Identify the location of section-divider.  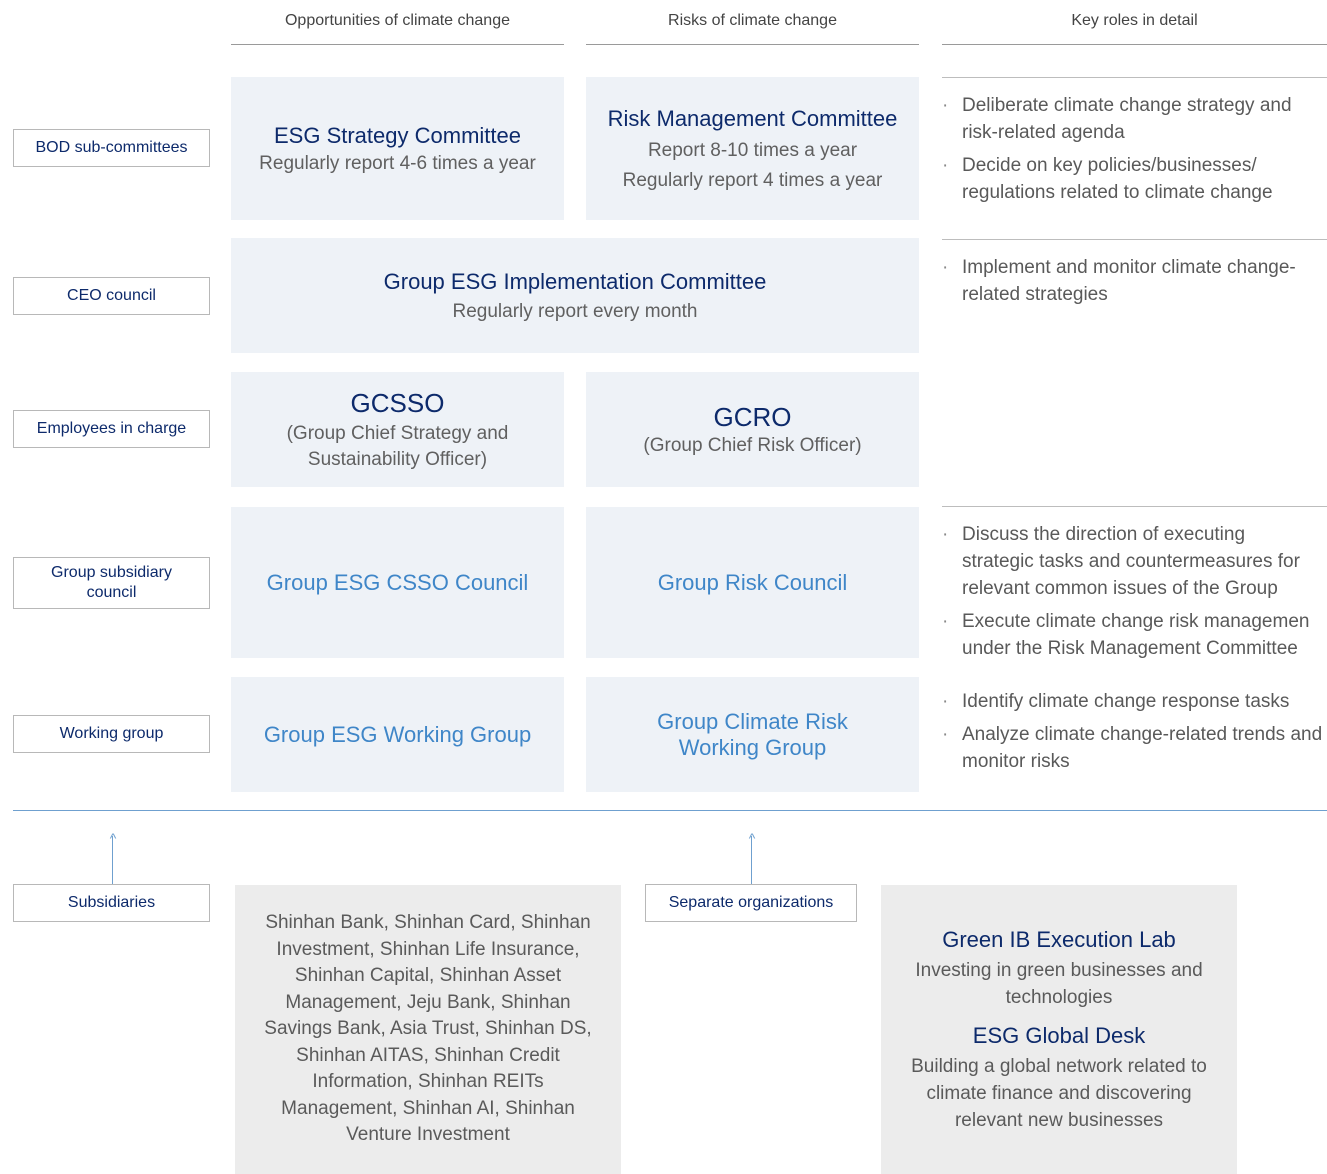
(670, 810).